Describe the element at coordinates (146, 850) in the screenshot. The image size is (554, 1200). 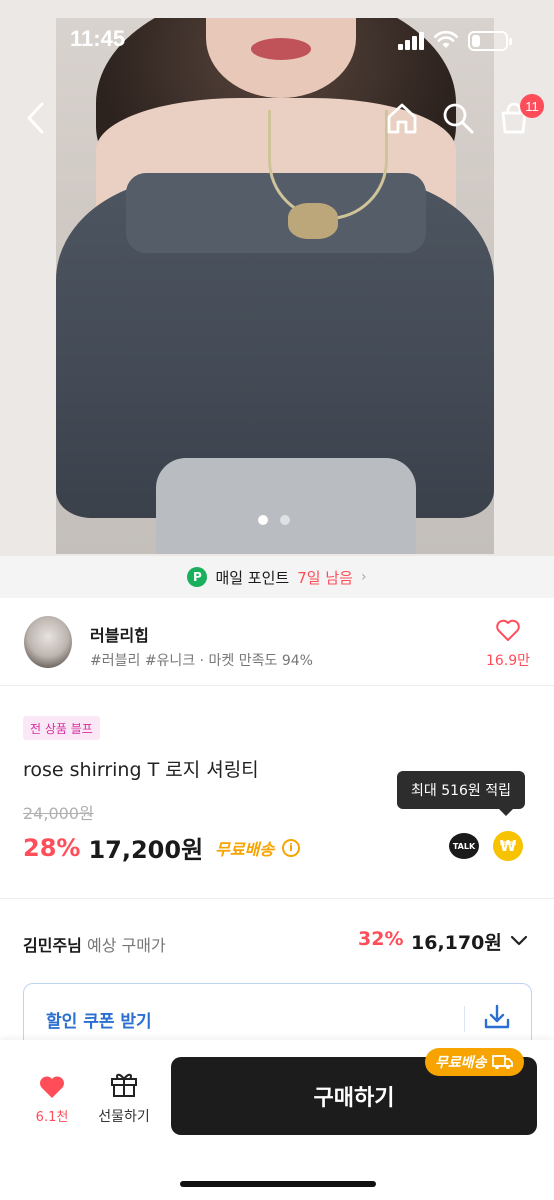
I see `sale-price: 17,200원` at that location.